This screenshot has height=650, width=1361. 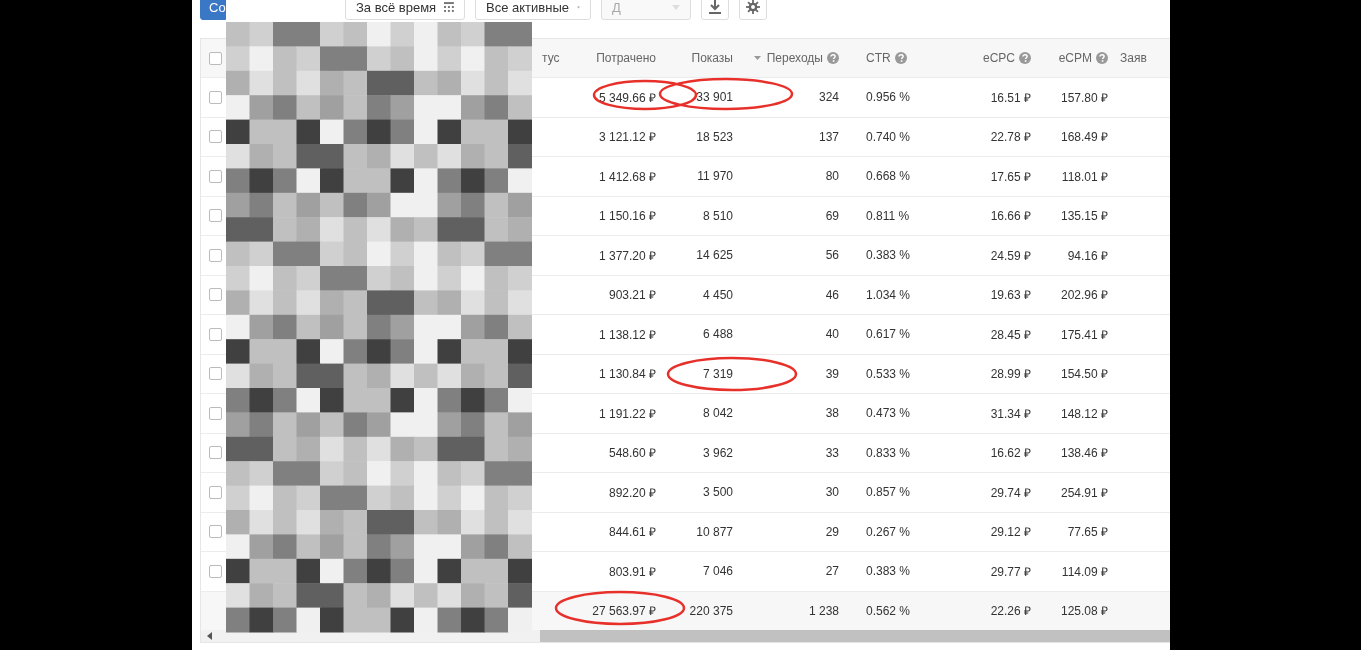 What do you see at coordinates (888, 373) in the screenshot?
I see `table-cell: 0.533 %` at bounding box center [888, 373].